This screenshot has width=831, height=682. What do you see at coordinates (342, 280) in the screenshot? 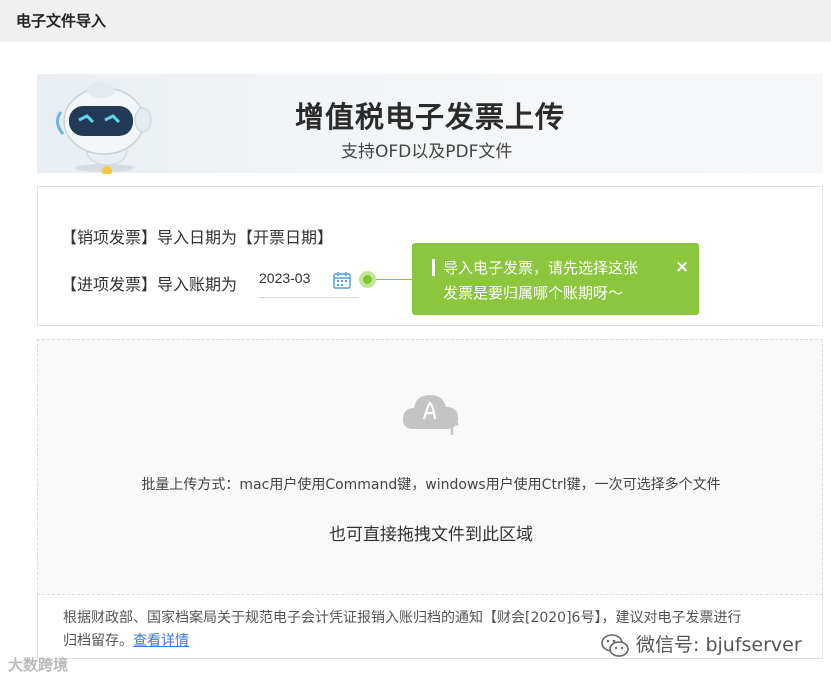
I see `calendar-icon` at bounding box center [342, 280].